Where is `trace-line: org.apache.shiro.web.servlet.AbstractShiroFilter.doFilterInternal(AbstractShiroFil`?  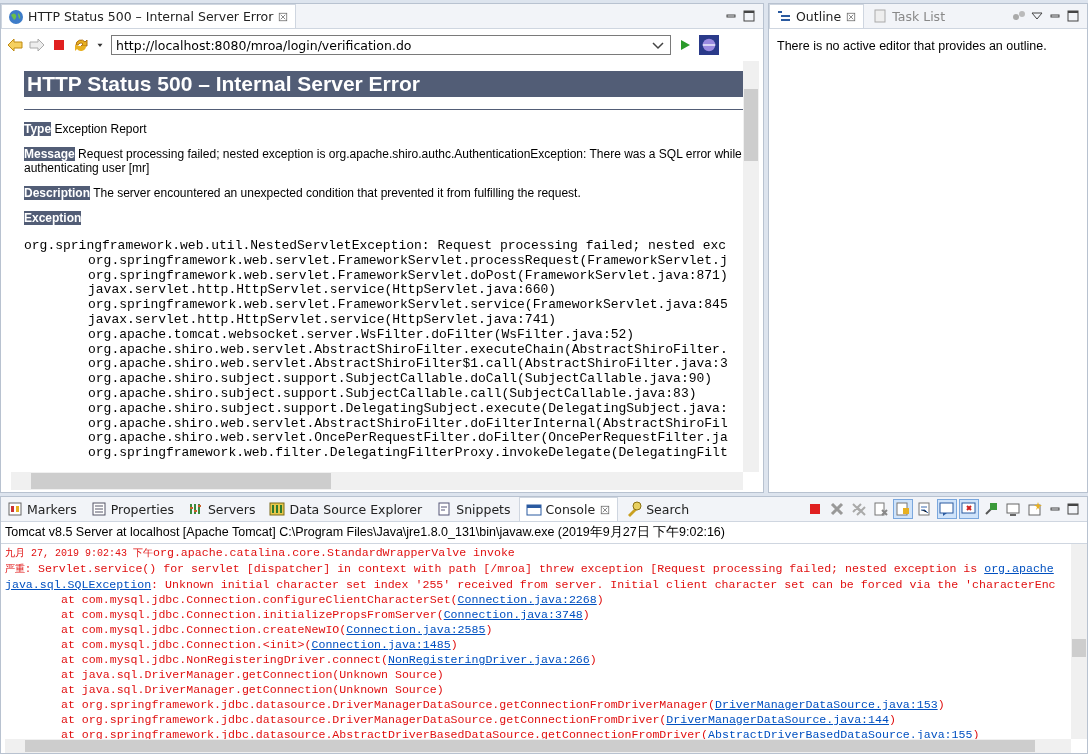 trace-line: org.apache.shiro.web.servlet.AbstractShiroFilter.doFilterInternal(AbstractShiroFil is located at coordinates (408, 423).